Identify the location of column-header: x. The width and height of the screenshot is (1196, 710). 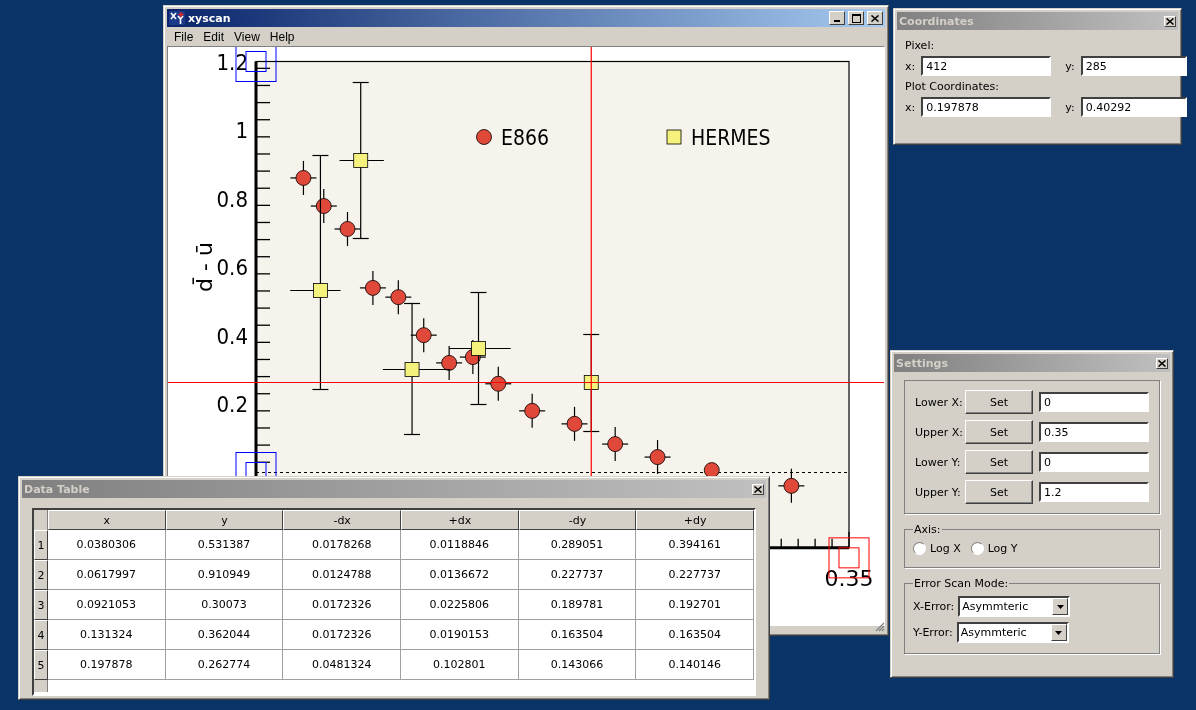
(107, 520).